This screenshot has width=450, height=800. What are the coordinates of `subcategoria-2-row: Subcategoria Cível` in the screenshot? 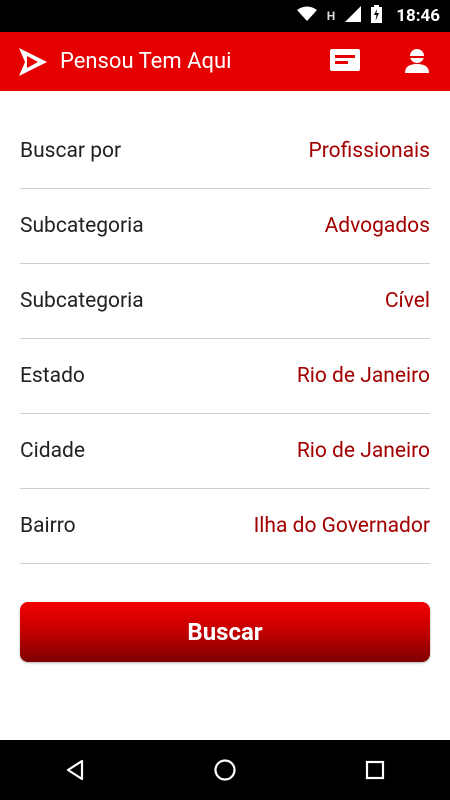 It's located at (225, 301).